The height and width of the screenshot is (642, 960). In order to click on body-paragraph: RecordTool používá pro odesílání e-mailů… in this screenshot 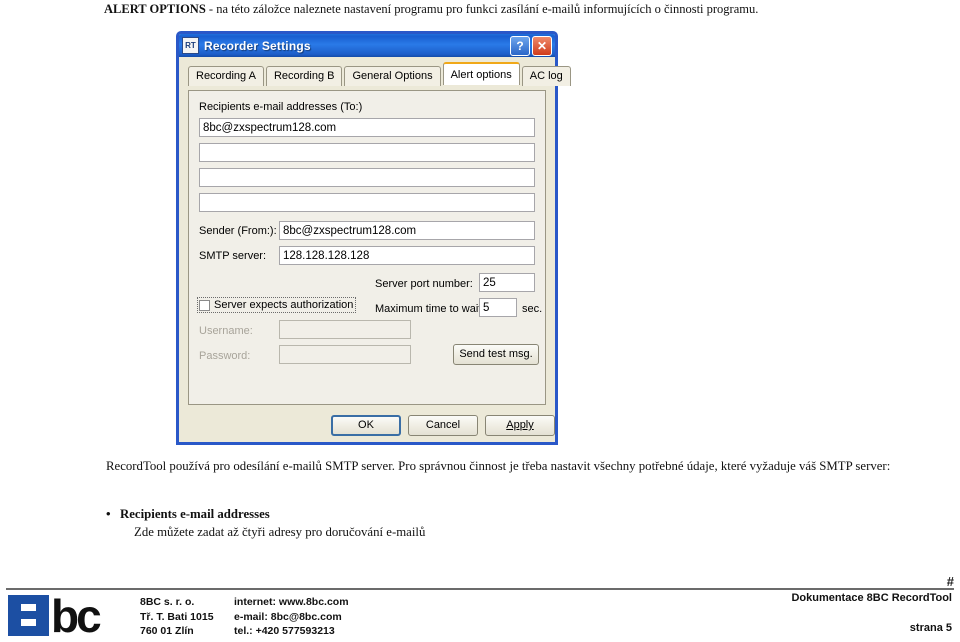, I will do `click(498, 466)`.